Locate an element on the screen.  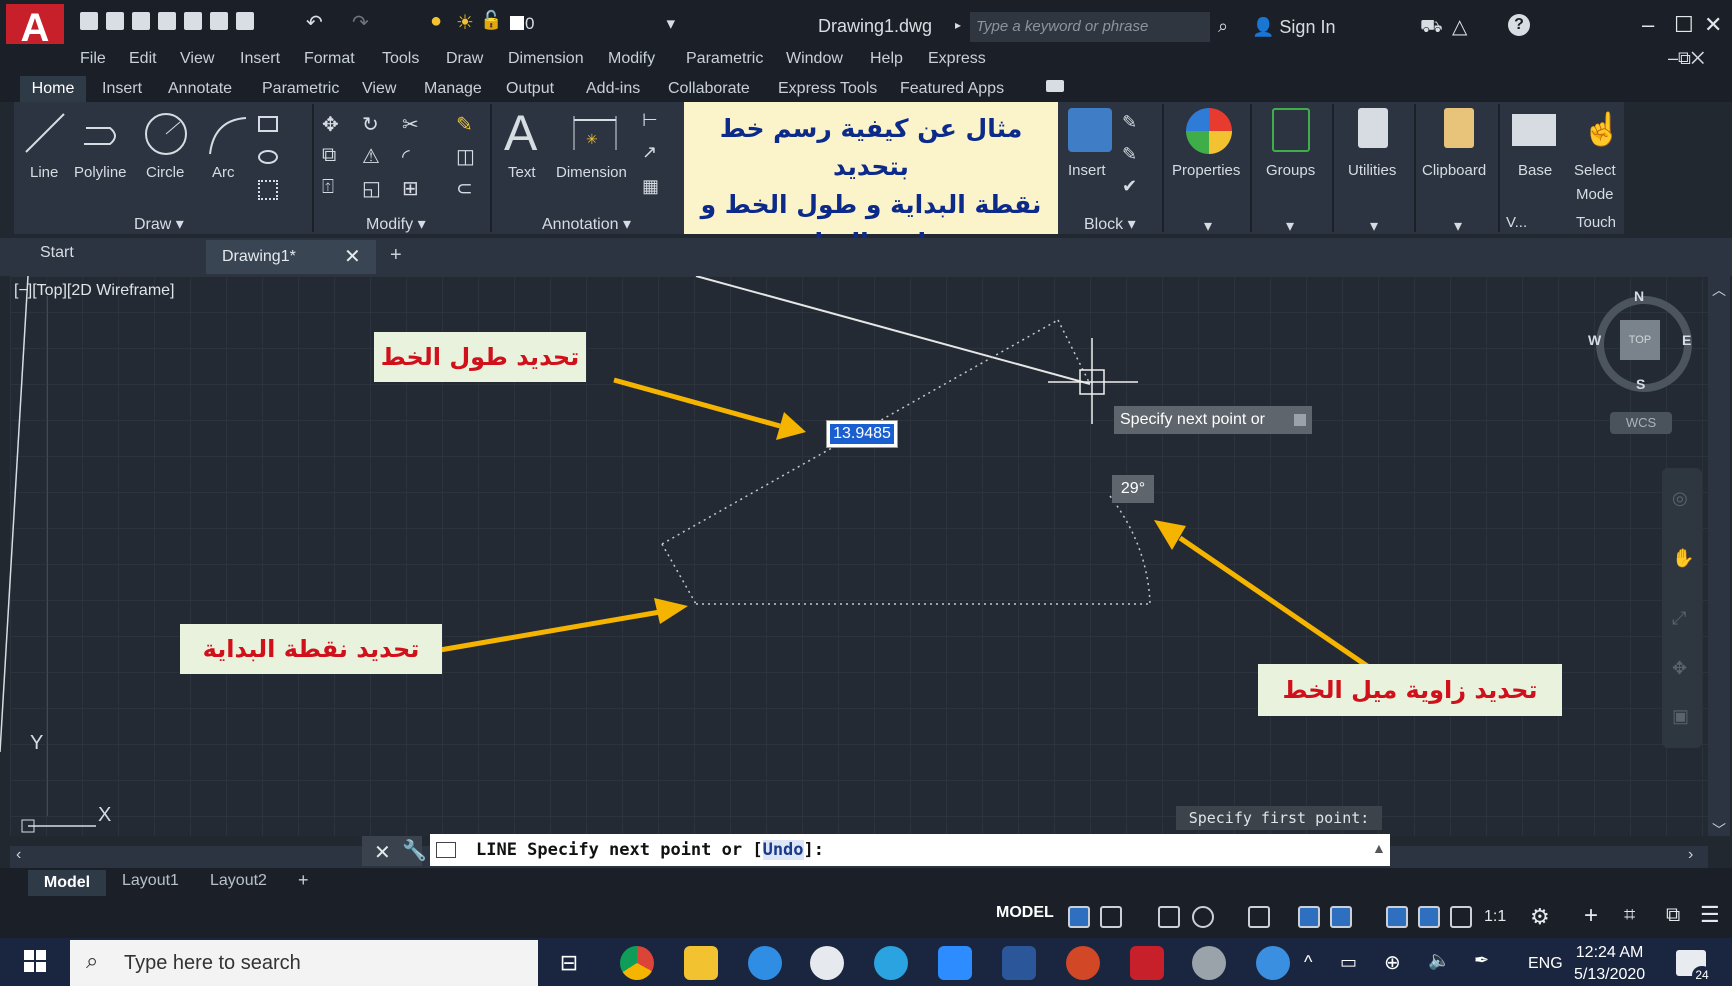
orbit-icon: ✥ is located at coordinates (1679, 668).